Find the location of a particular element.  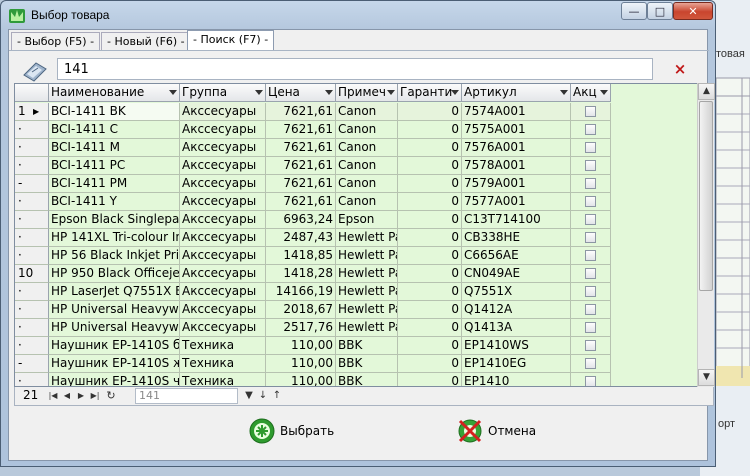

cell-price: 6963,24 is located at coordinates (301, 220).